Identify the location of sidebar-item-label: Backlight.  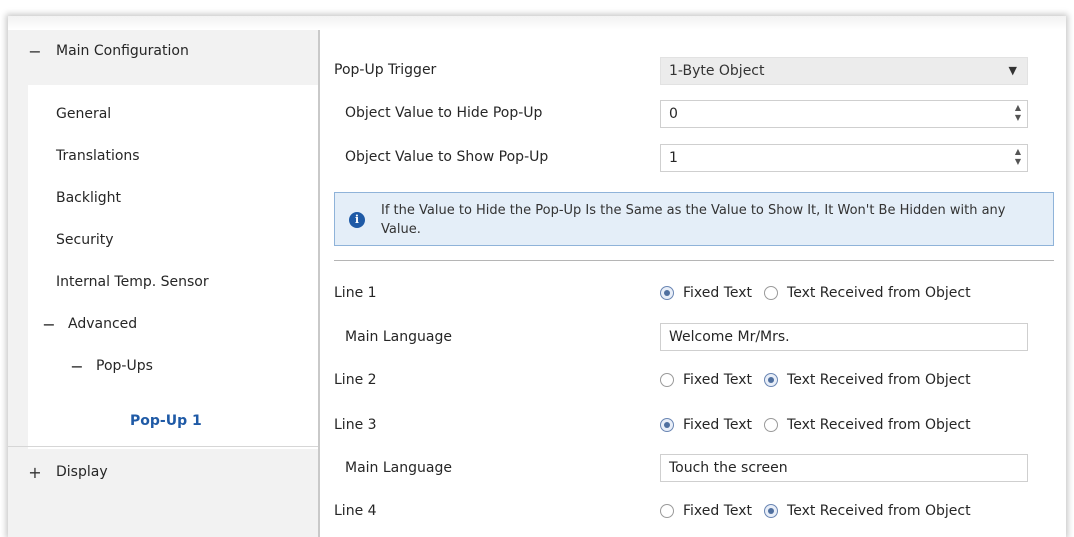
(89, 198).